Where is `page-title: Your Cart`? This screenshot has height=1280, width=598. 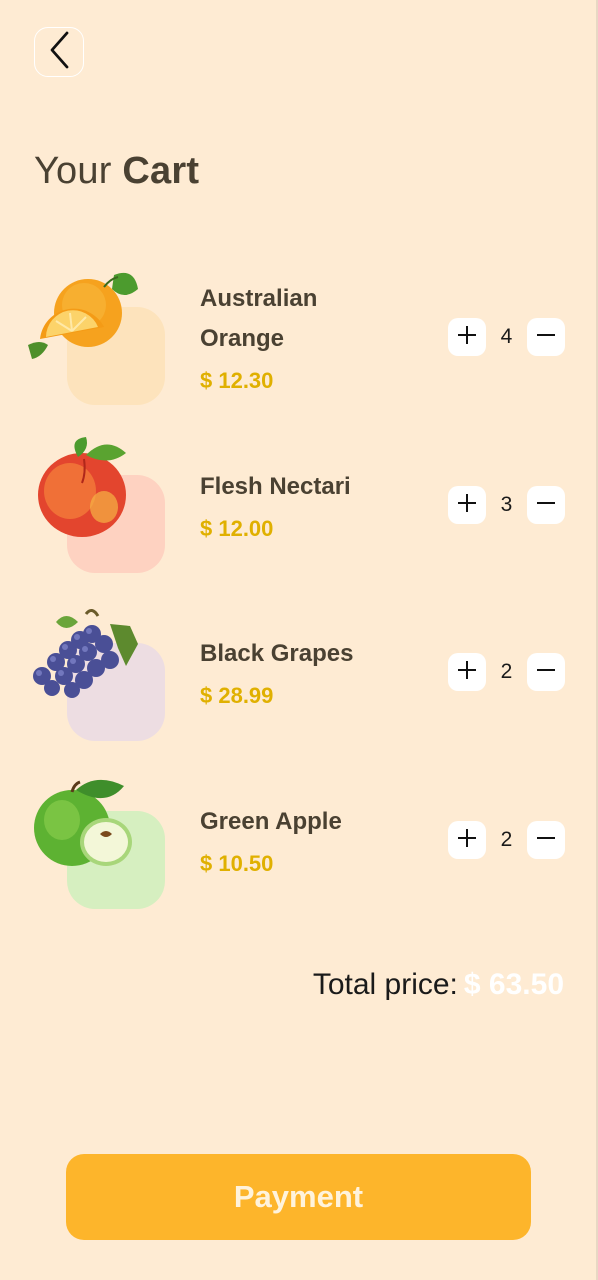
page-title: Your Cart is located at coordinates (116, 171).